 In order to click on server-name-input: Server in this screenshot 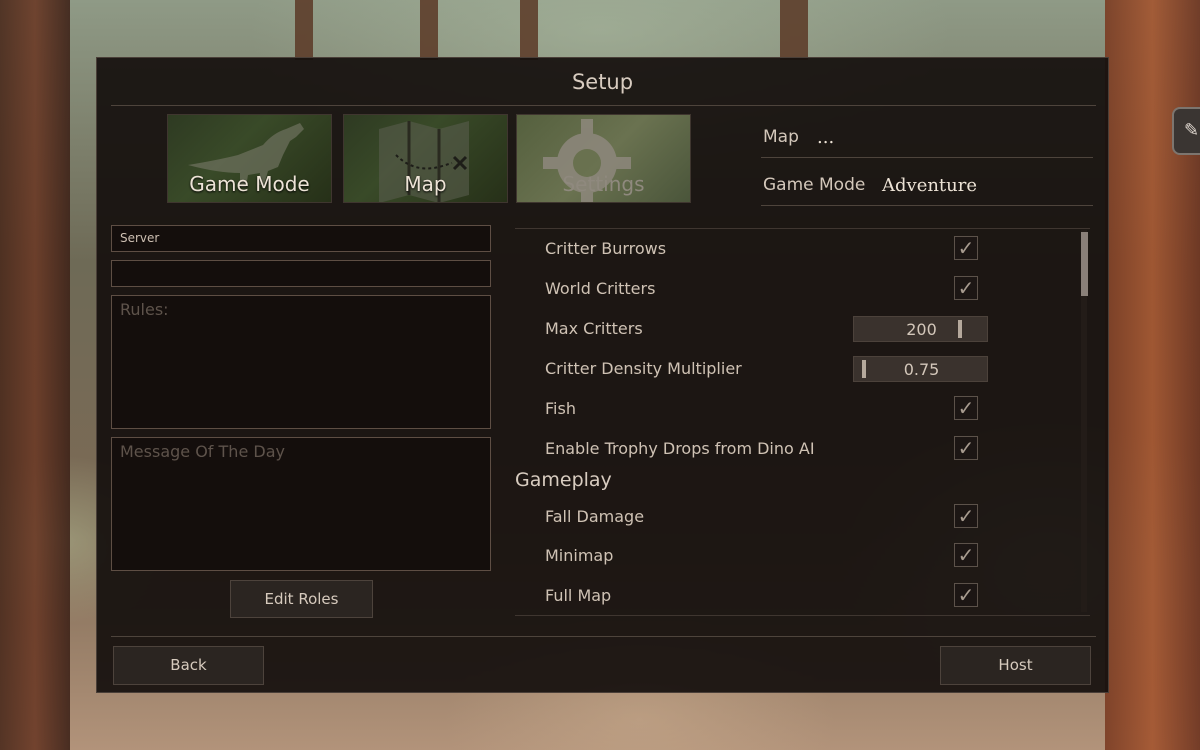, I will do `click(301, 238)`.